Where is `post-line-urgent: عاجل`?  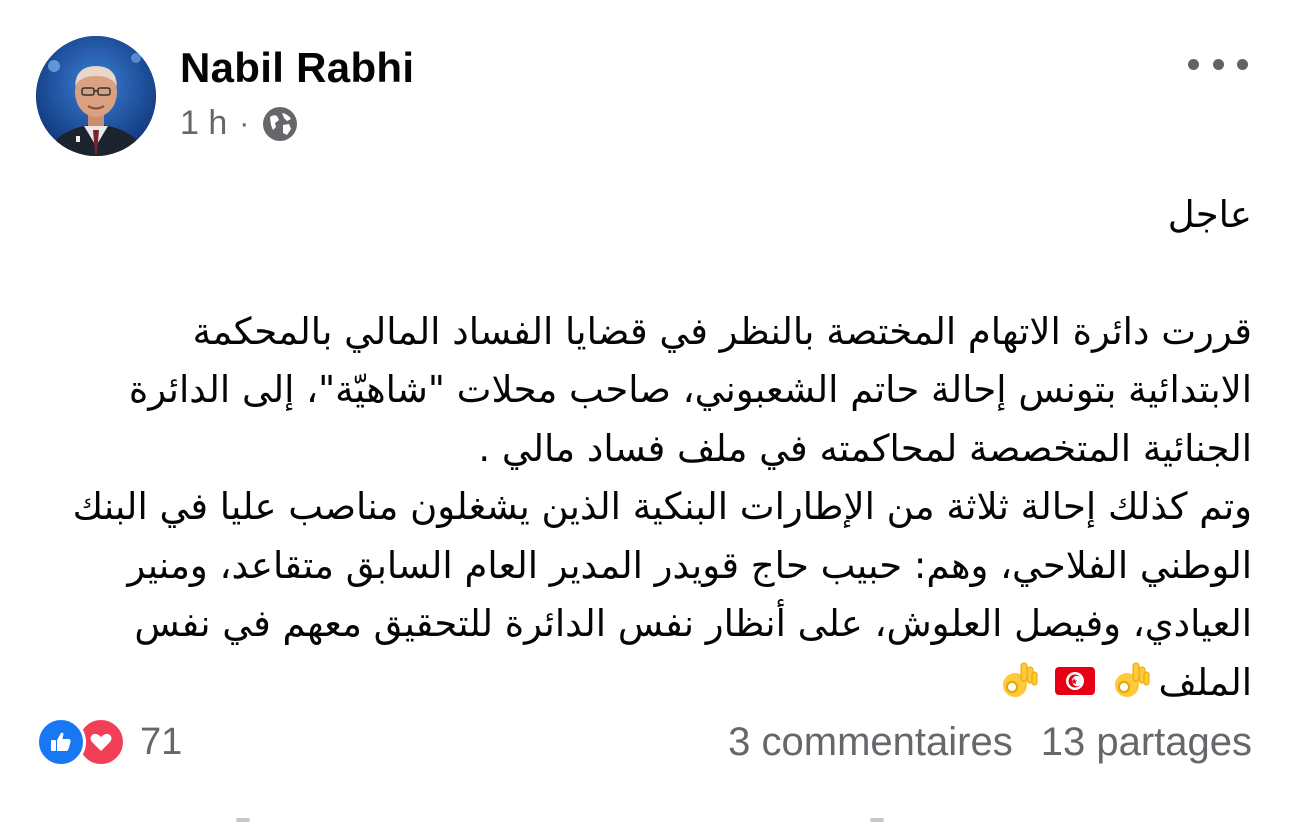 post-line-urgent: عاجل is located at coordinates (1209, 214).